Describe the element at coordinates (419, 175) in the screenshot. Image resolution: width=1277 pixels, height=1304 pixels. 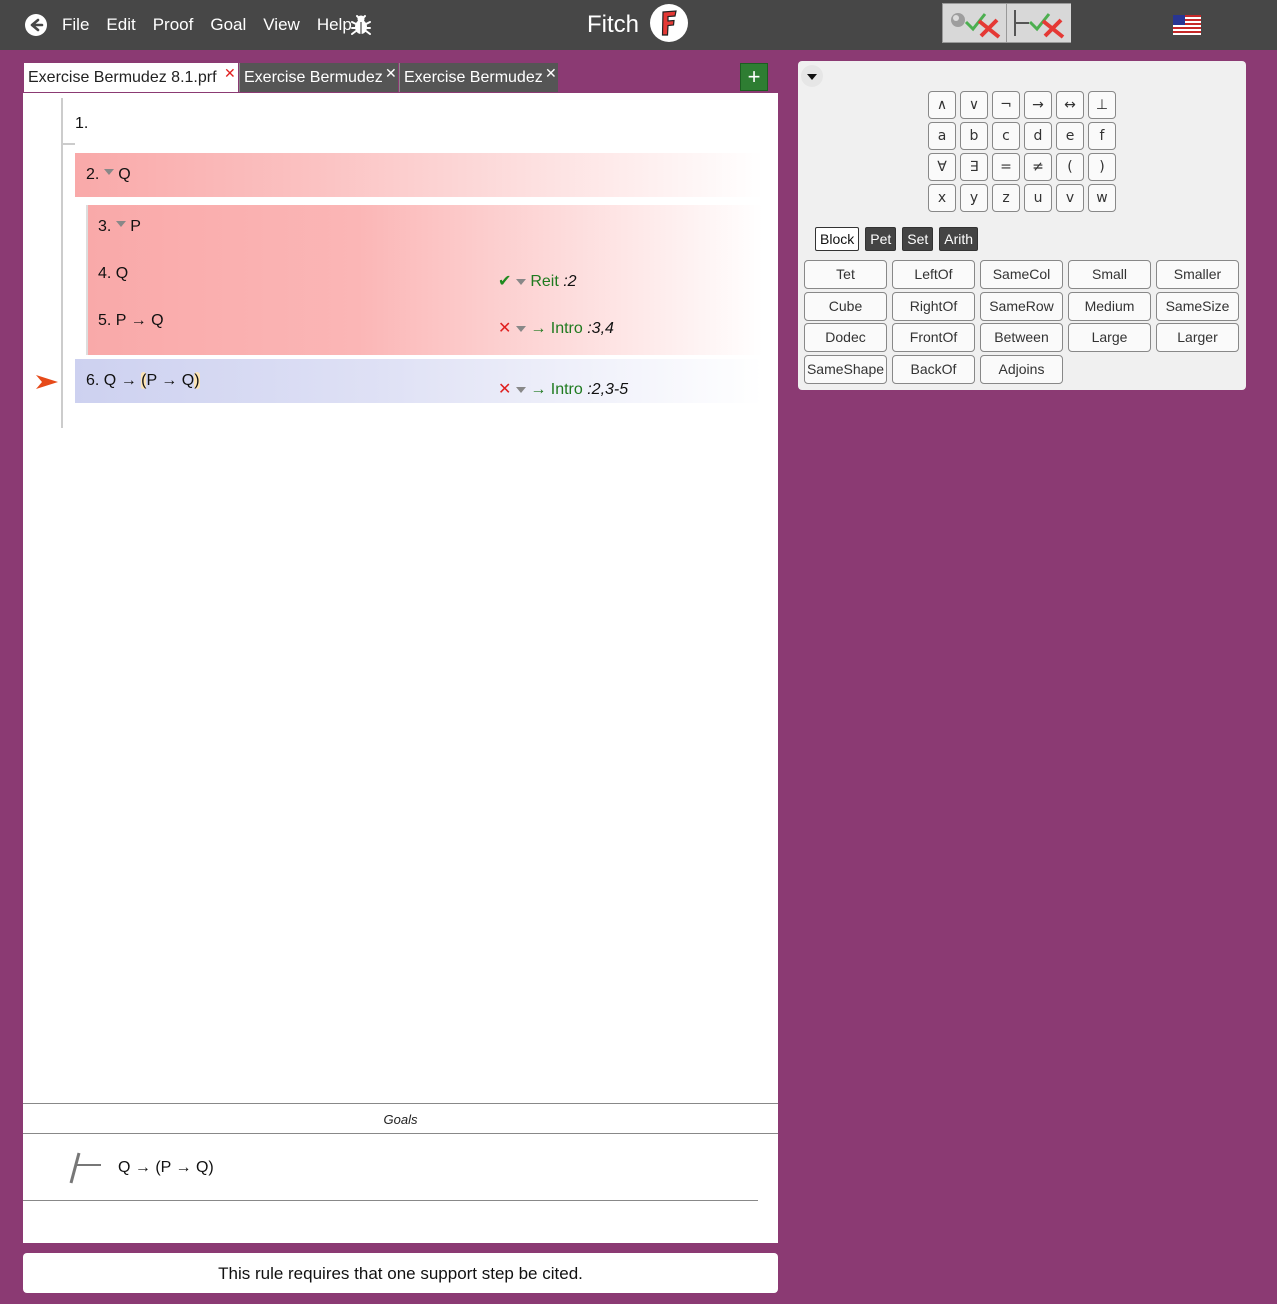
I see `proof-line-2: 2. Q` at that location.